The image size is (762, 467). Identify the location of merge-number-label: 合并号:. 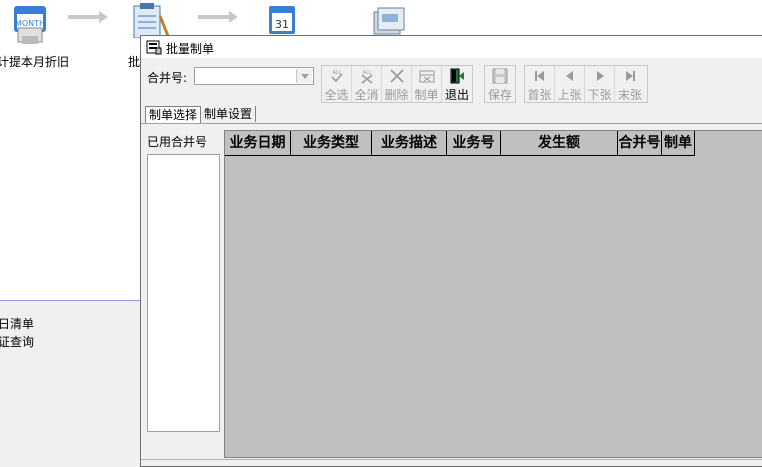
(167, 78).